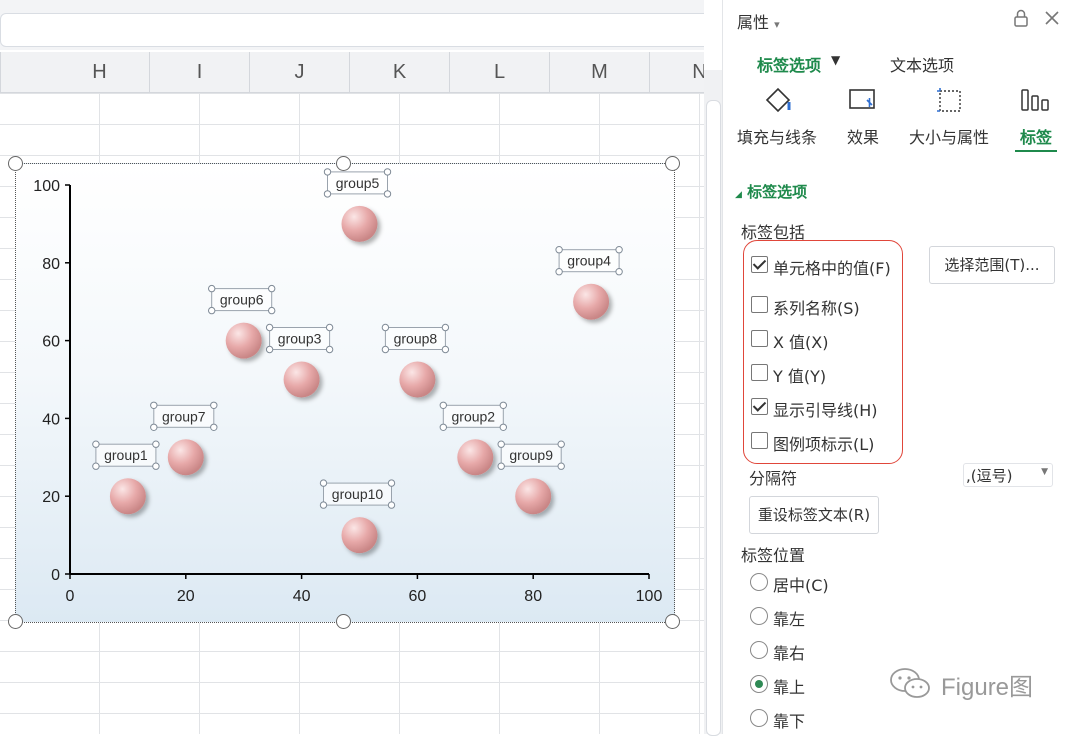 Image resolution: width=1080 pixels, height=736 pixels. What do you see at coordinates (242, 300) in the screenshot?
I see `data-label: group6` at bounding box center [242, 300].